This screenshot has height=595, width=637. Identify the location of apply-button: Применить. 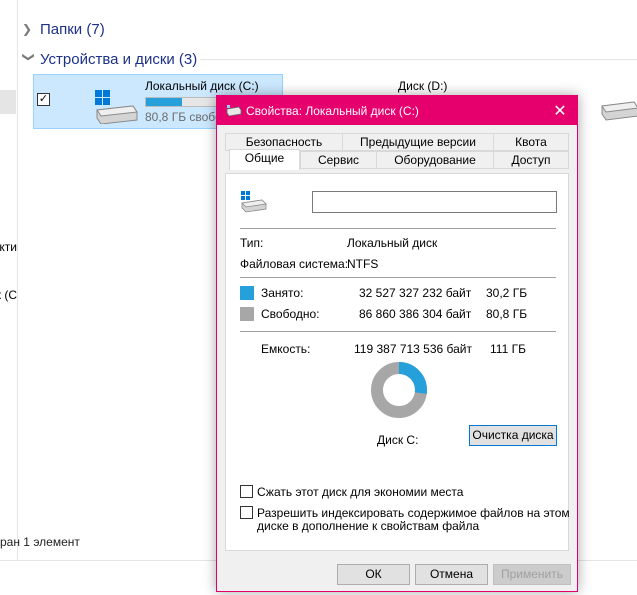
(532, 574).